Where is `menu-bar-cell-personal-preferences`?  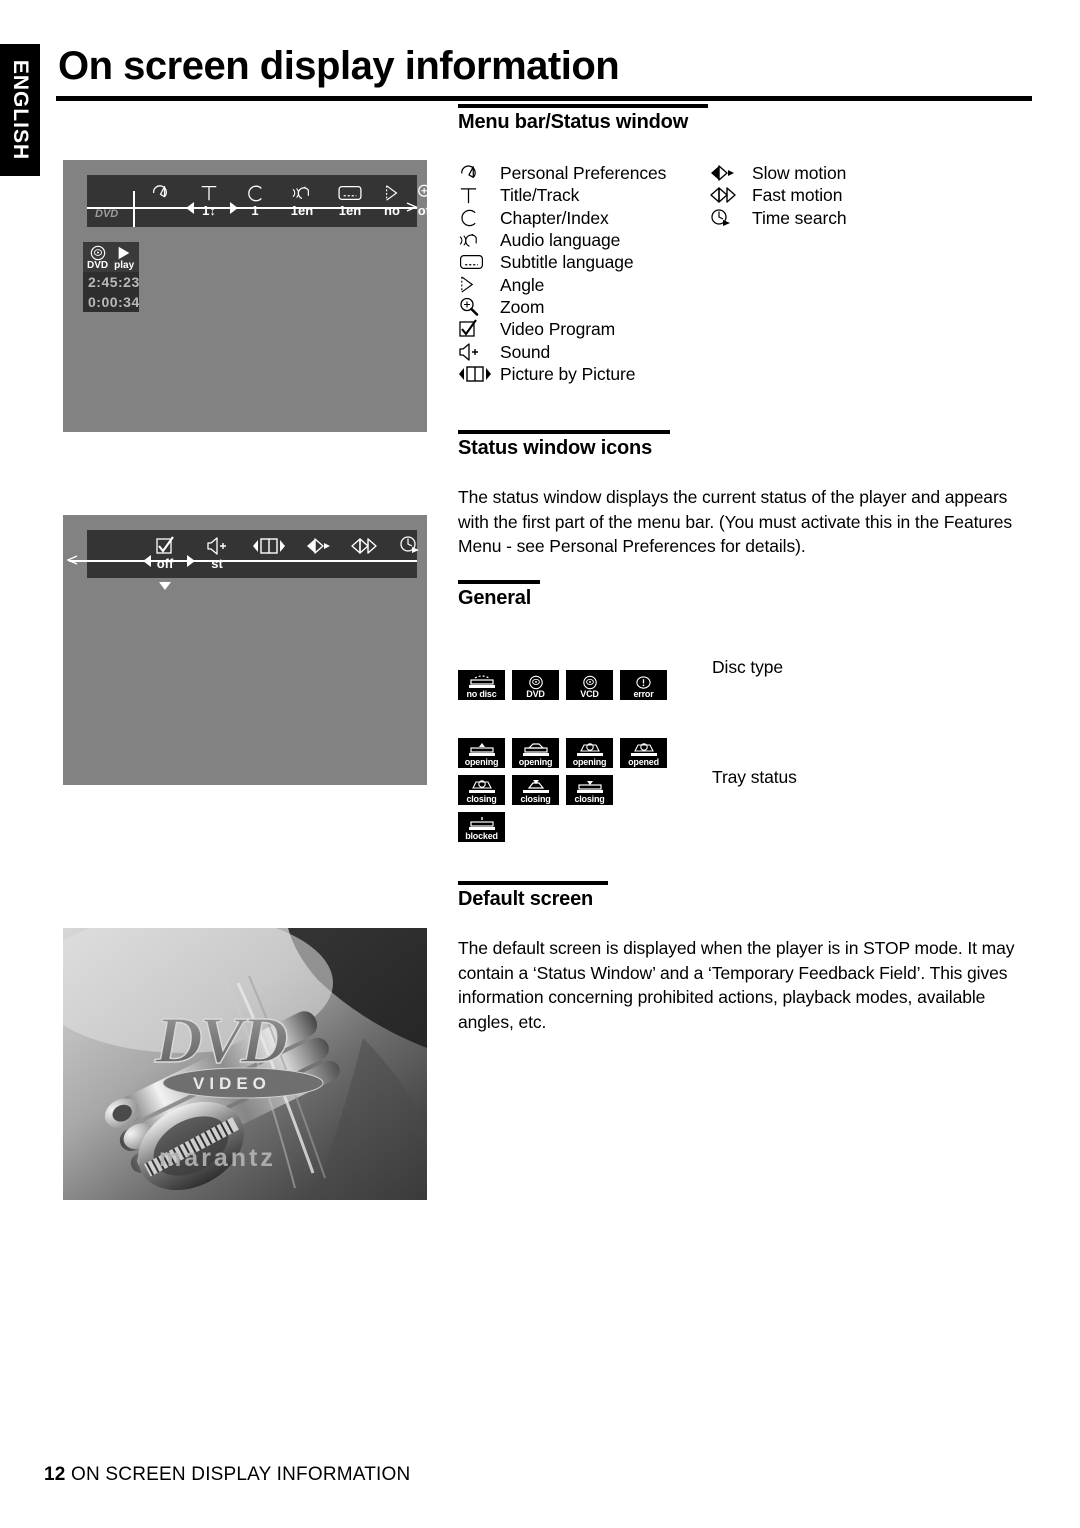 menu-bar-cell-personal-preferences is located at coordinates (160, 190).